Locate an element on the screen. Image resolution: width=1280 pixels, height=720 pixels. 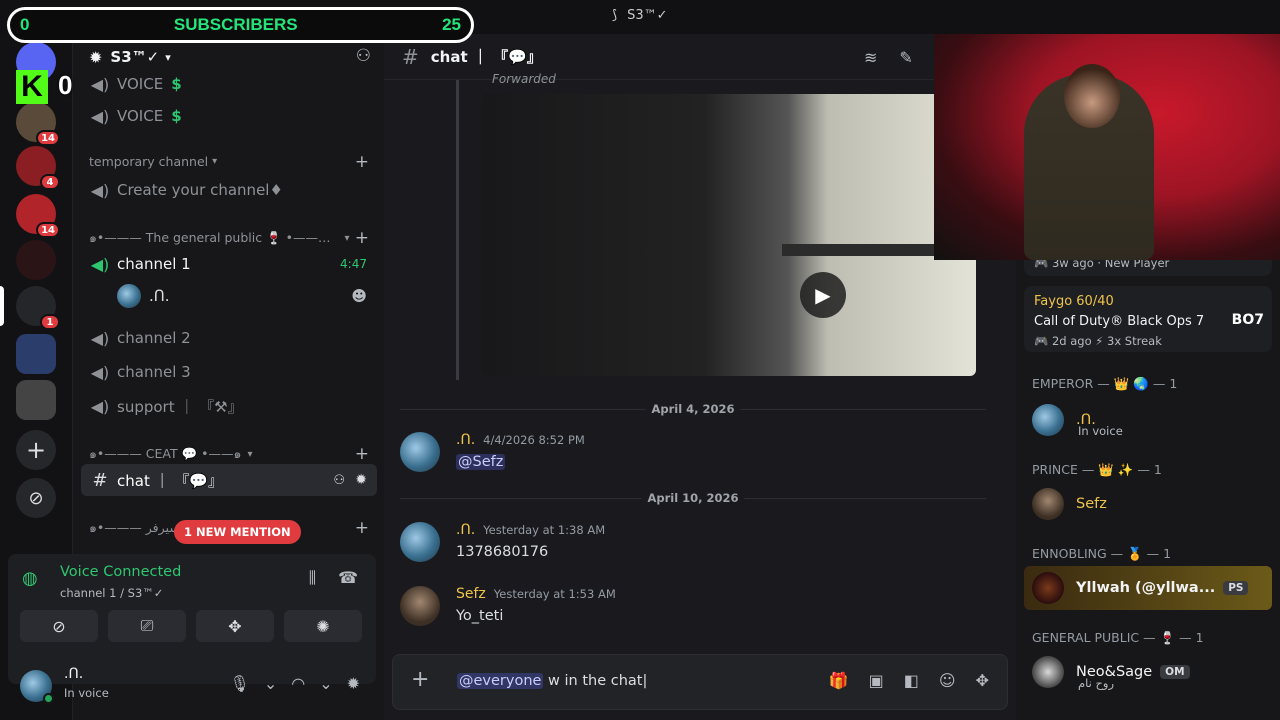
message: .ᑎ. 4/4/2026 8:52 PM @Sefz is located at coordinates (693, 456).